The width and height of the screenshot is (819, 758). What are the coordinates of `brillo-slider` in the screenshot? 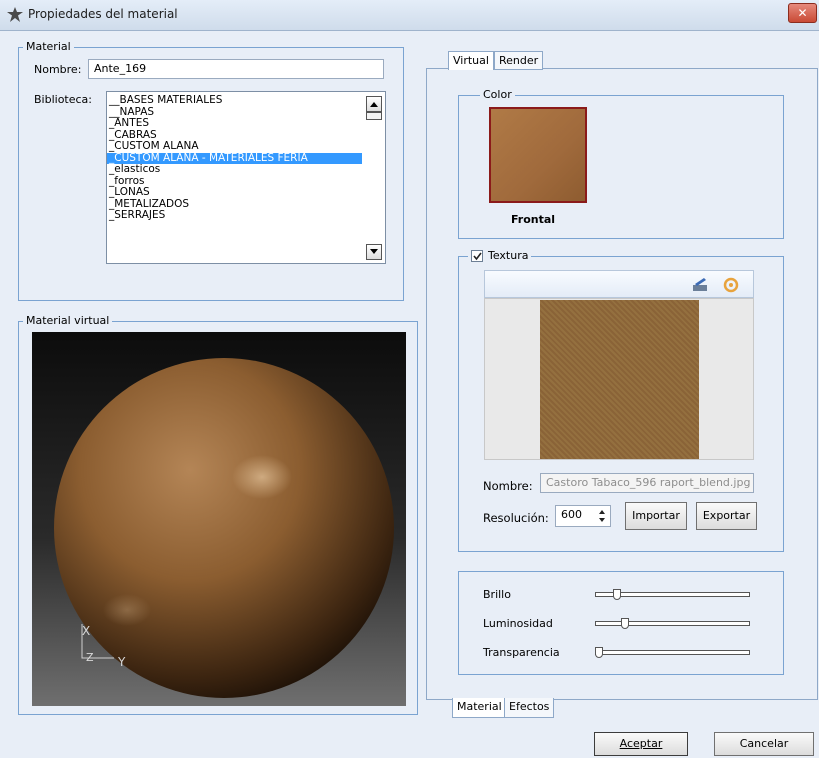 It's located at (672, 595).